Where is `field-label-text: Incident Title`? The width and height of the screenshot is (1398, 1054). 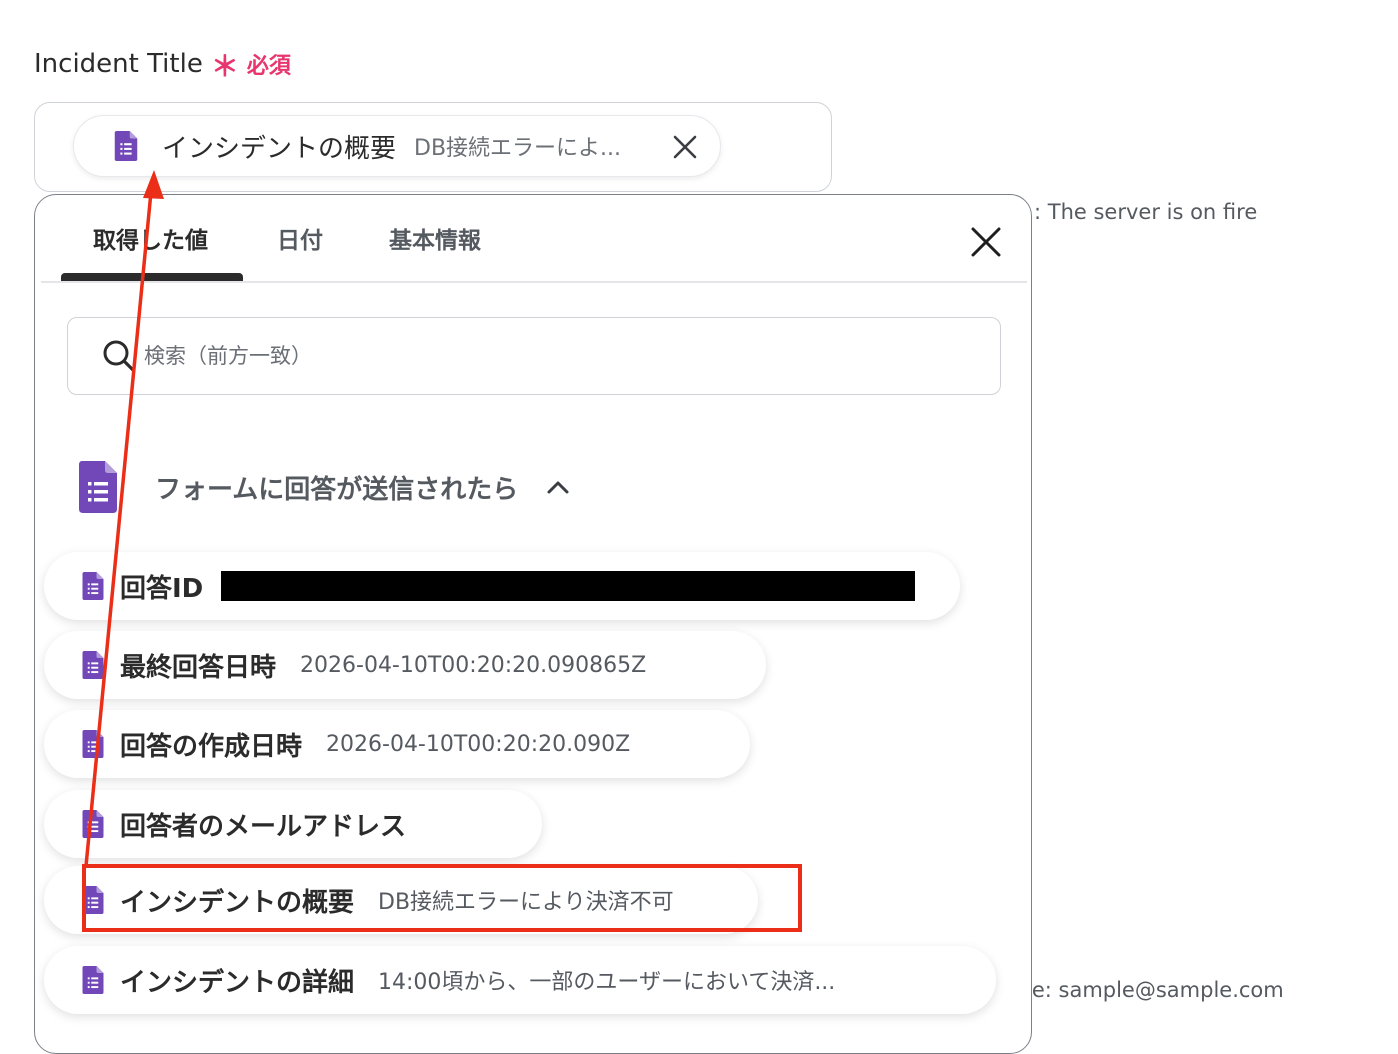 field-label-text: Incident Title is located at coordinates (118, 64).